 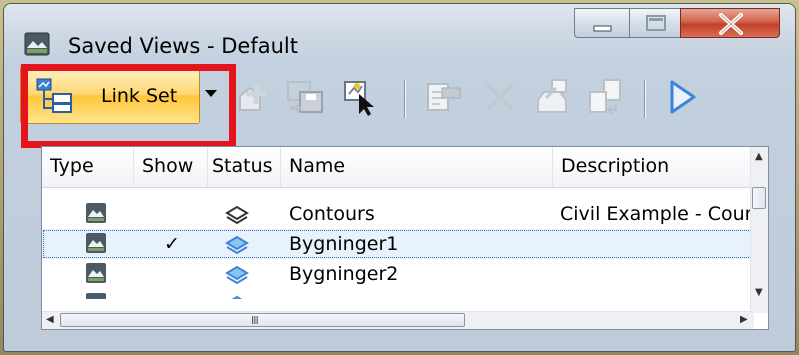 I want to click on select-view-icon, so click(x=360, y=97).